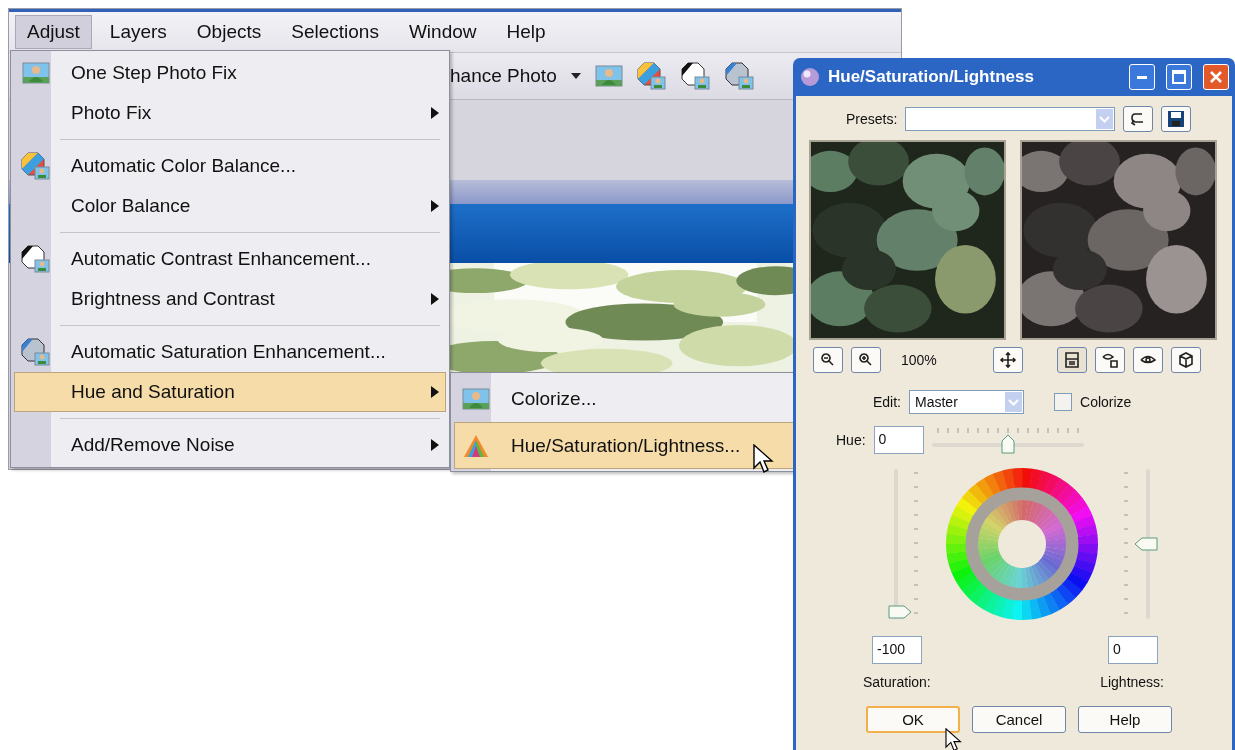  Describe the element at coordinates (1010, 119) in the screenshot. I see `presets-dropdown` at that location.